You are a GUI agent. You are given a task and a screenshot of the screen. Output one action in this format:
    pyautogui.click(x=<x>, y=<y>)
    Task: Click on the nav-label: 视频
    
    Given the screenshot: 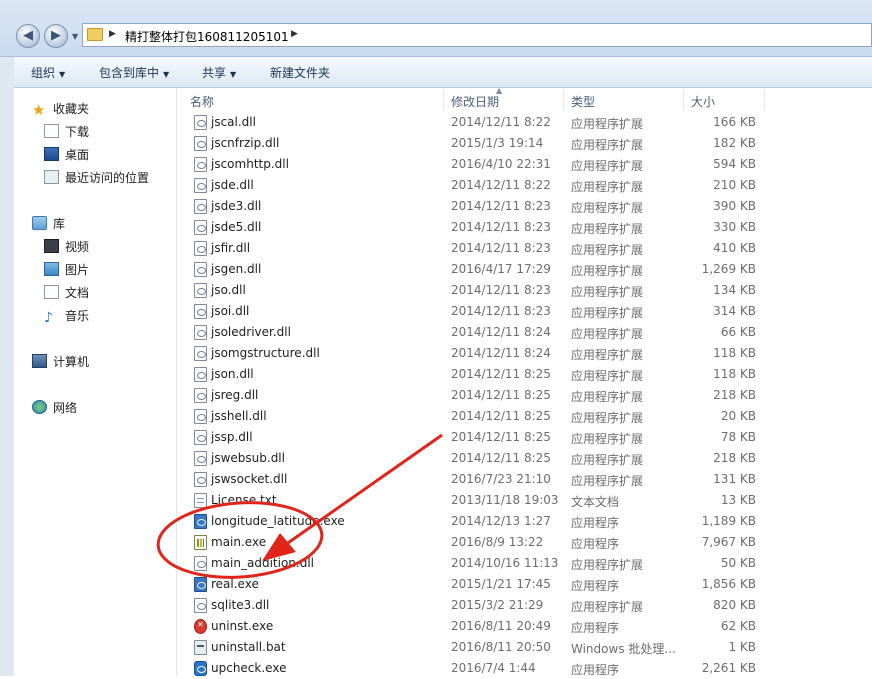 What is the action you would take?
    pyautogui.click(x=77, y=247)
    